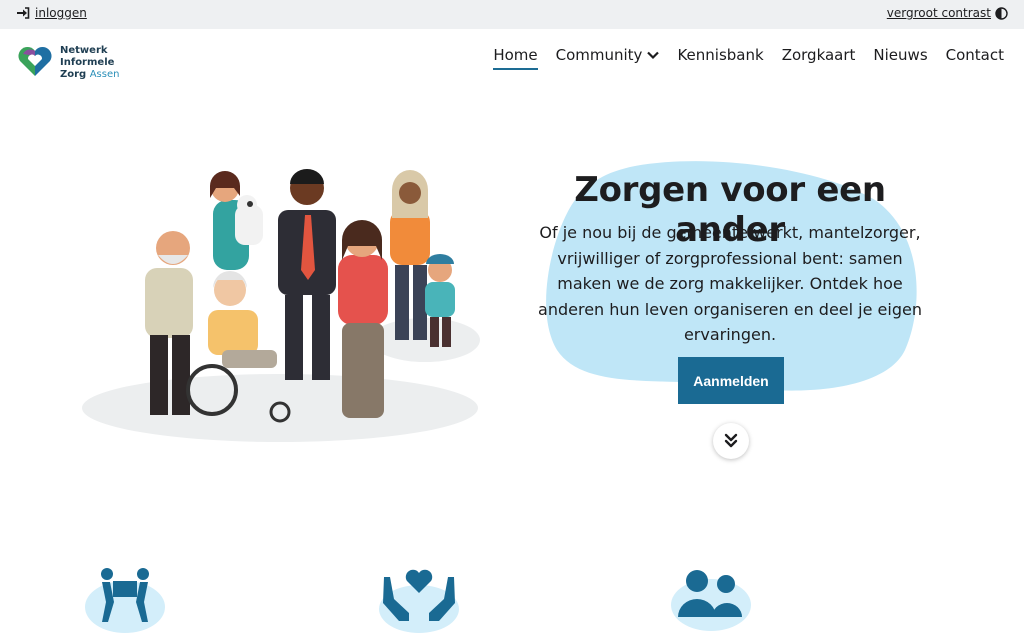  What do you see at coordinates (599, 55) in the screenshot?
I see `nav-community-label: Community` at bounding box center [599, 55].